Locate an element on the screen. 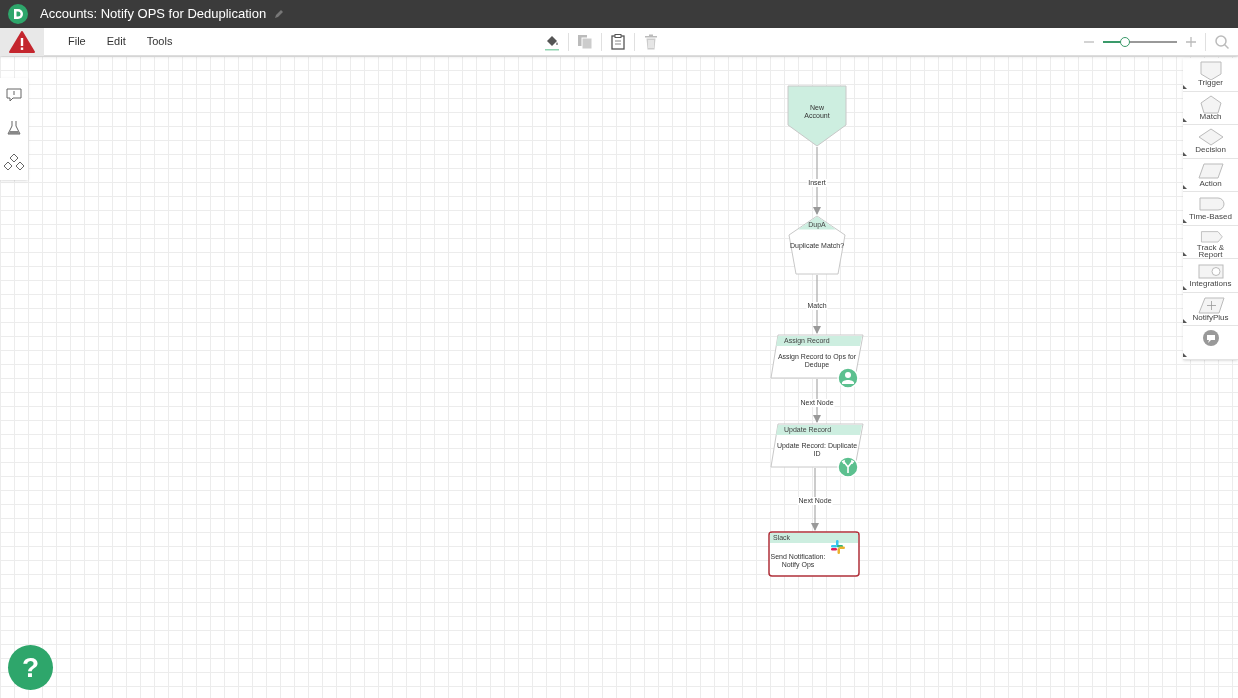 The width and height of the screenshot is (1238, 698). clipboard-icon is located at coordinates (618, 41).